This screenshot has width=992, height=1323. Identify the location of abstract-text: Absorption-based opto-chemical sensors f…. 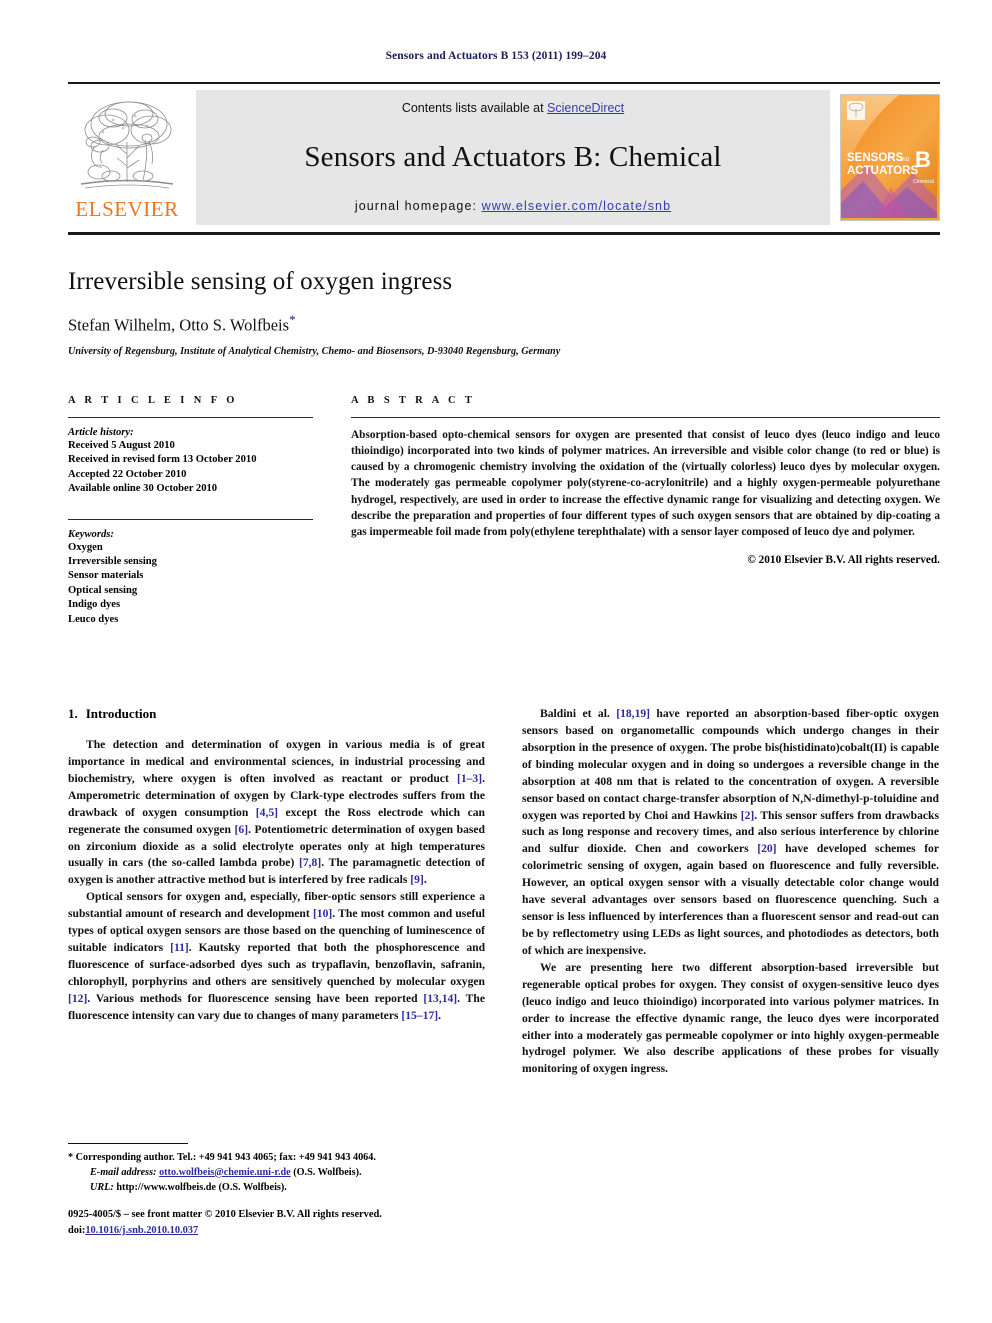
(645, 483).